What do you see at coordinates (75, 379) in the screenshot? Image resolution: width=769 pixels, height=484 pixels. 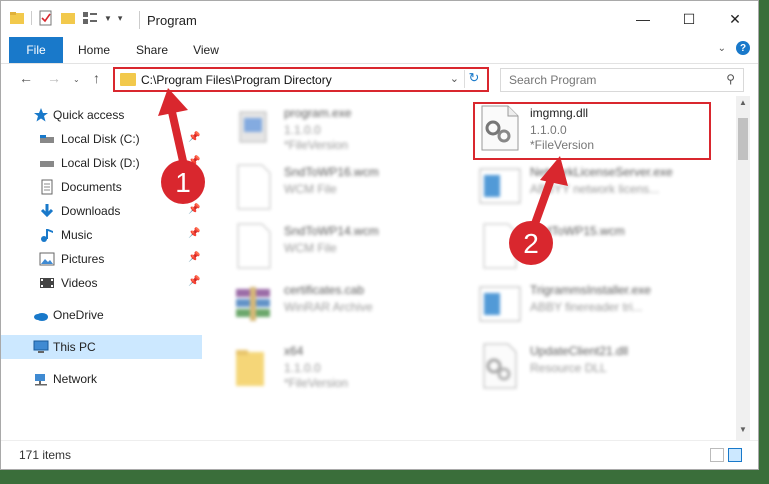 I see `sidebar-item-label: Network` at bounding box center [75, 379].